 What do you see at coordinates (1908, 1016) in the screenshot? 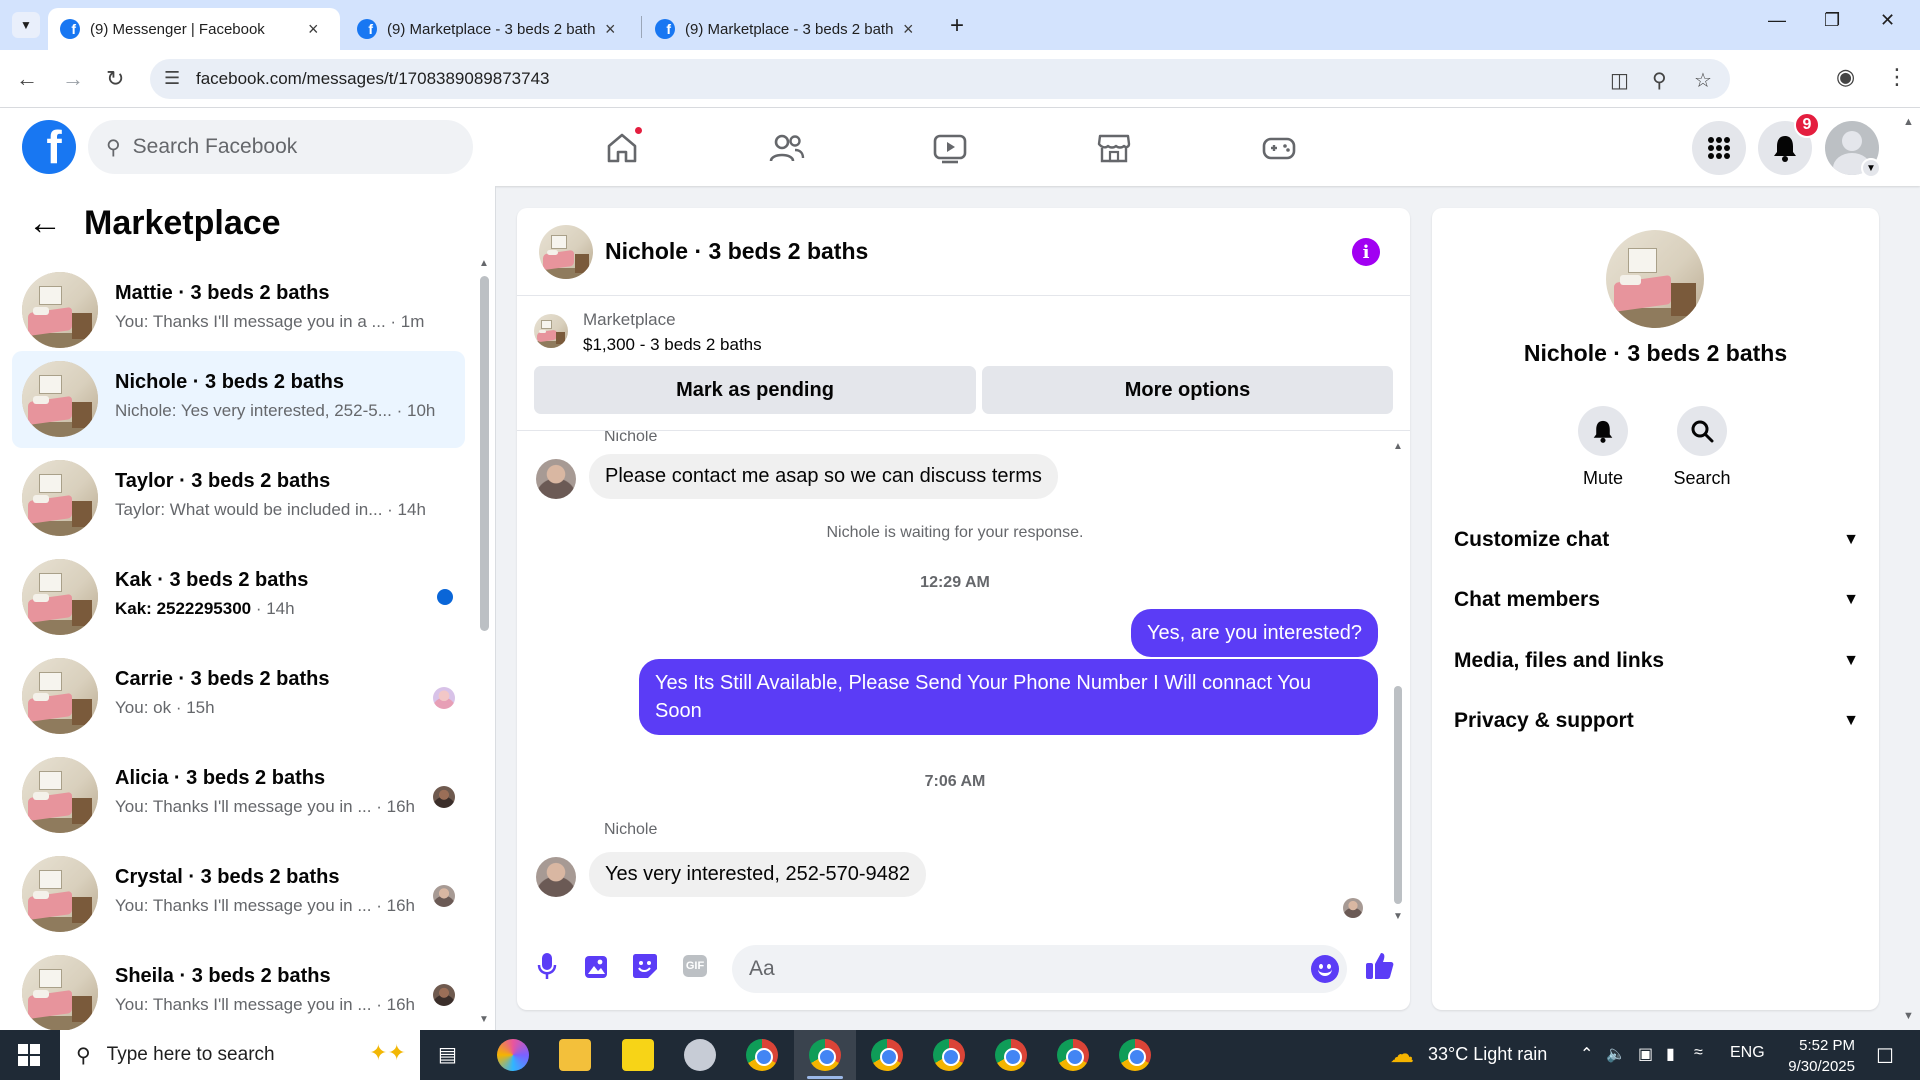
I see `page-scroll-down-icon: ▼` at bounding box center [1908, 1016].